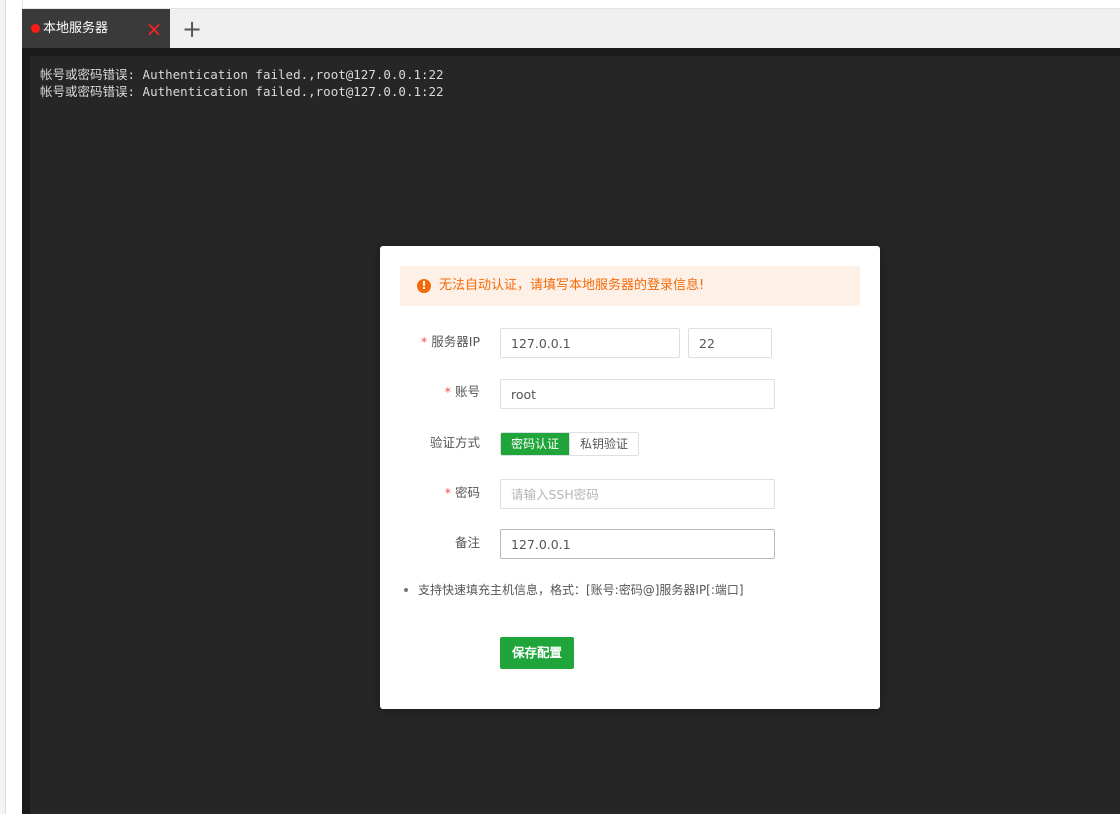 This screenshot has width=1120, height=814. I want to click on account-label-text: 账号, so click(467, 391).